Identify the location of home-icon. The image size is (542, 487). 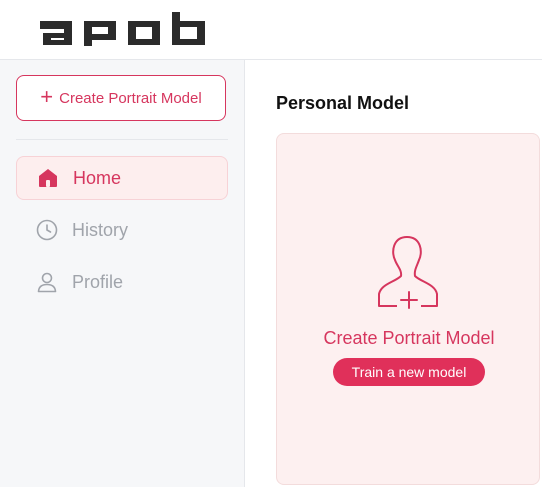
(48, 178).